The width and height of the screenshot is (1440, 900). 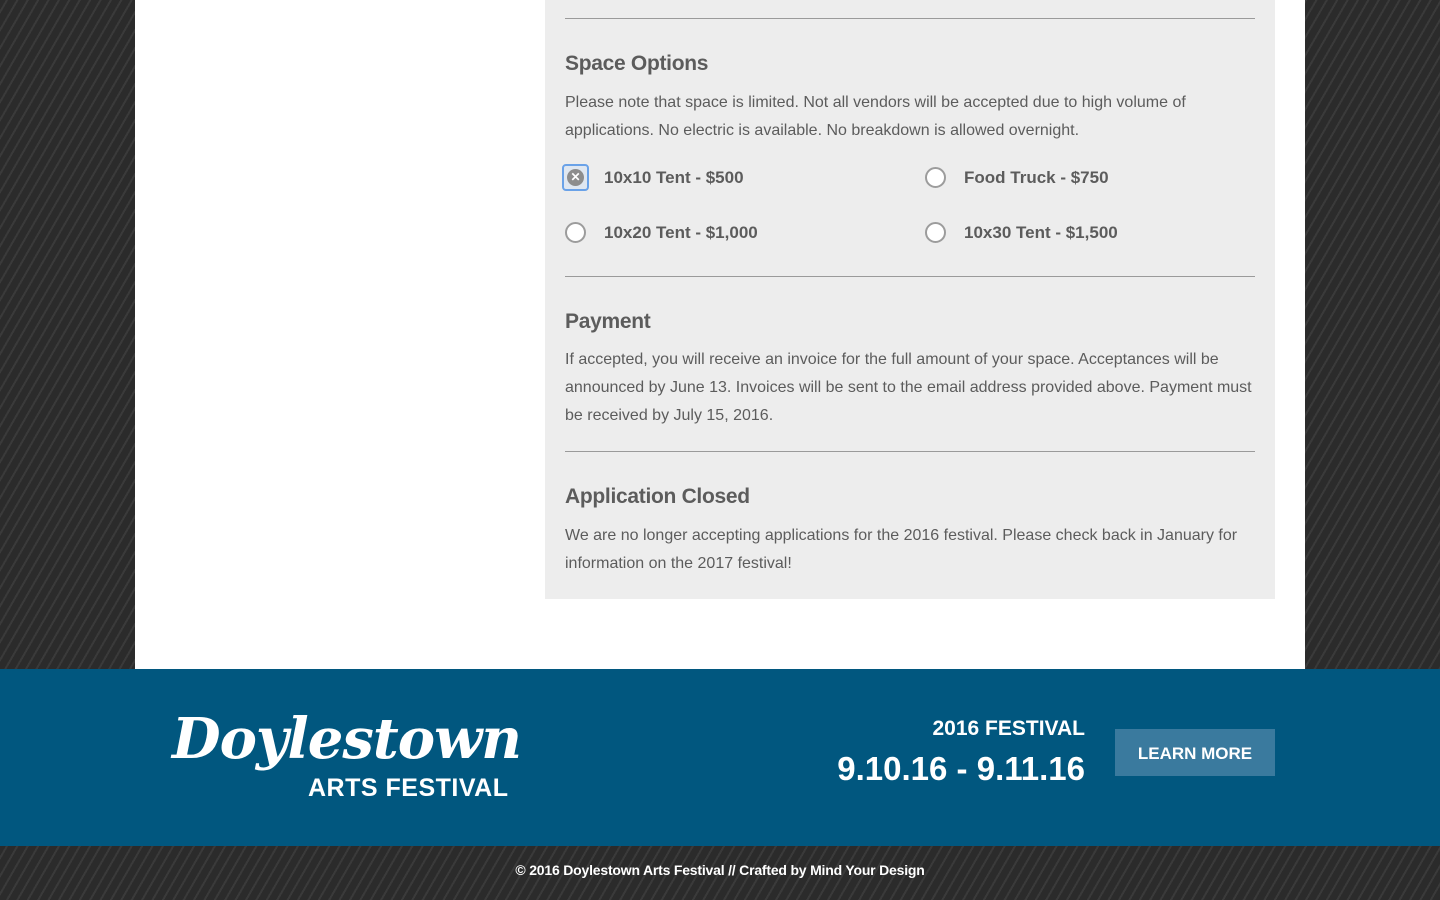 What do you see at coordinates (347, 739) in the screenshot?
I see `festival-logo-script: Doylestown` at bounding box center [347, 739].